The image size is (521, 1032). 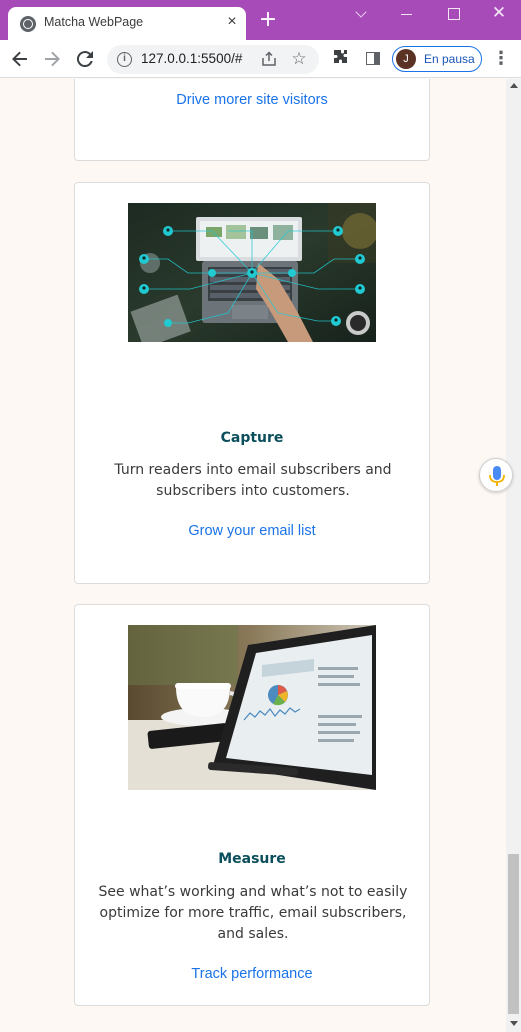 I want to click on forward-icon, so click(x=52, y=59).